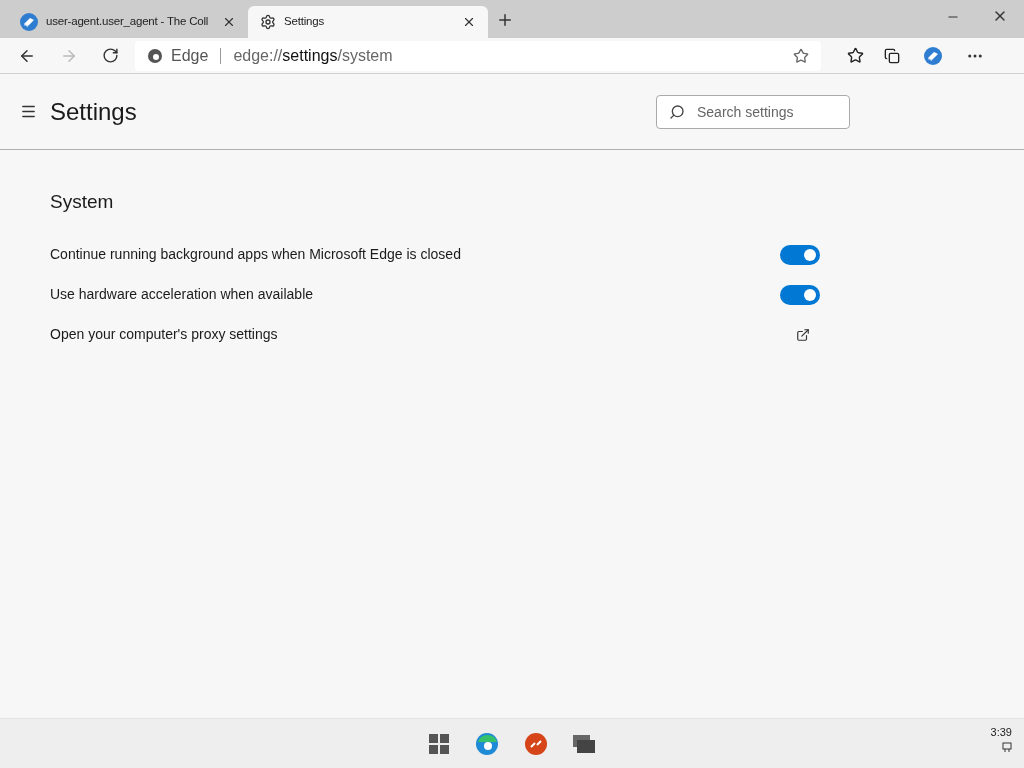  Describe the element at coordinates (268, 22) in the screenshot. I see `gear-icon` at that location.